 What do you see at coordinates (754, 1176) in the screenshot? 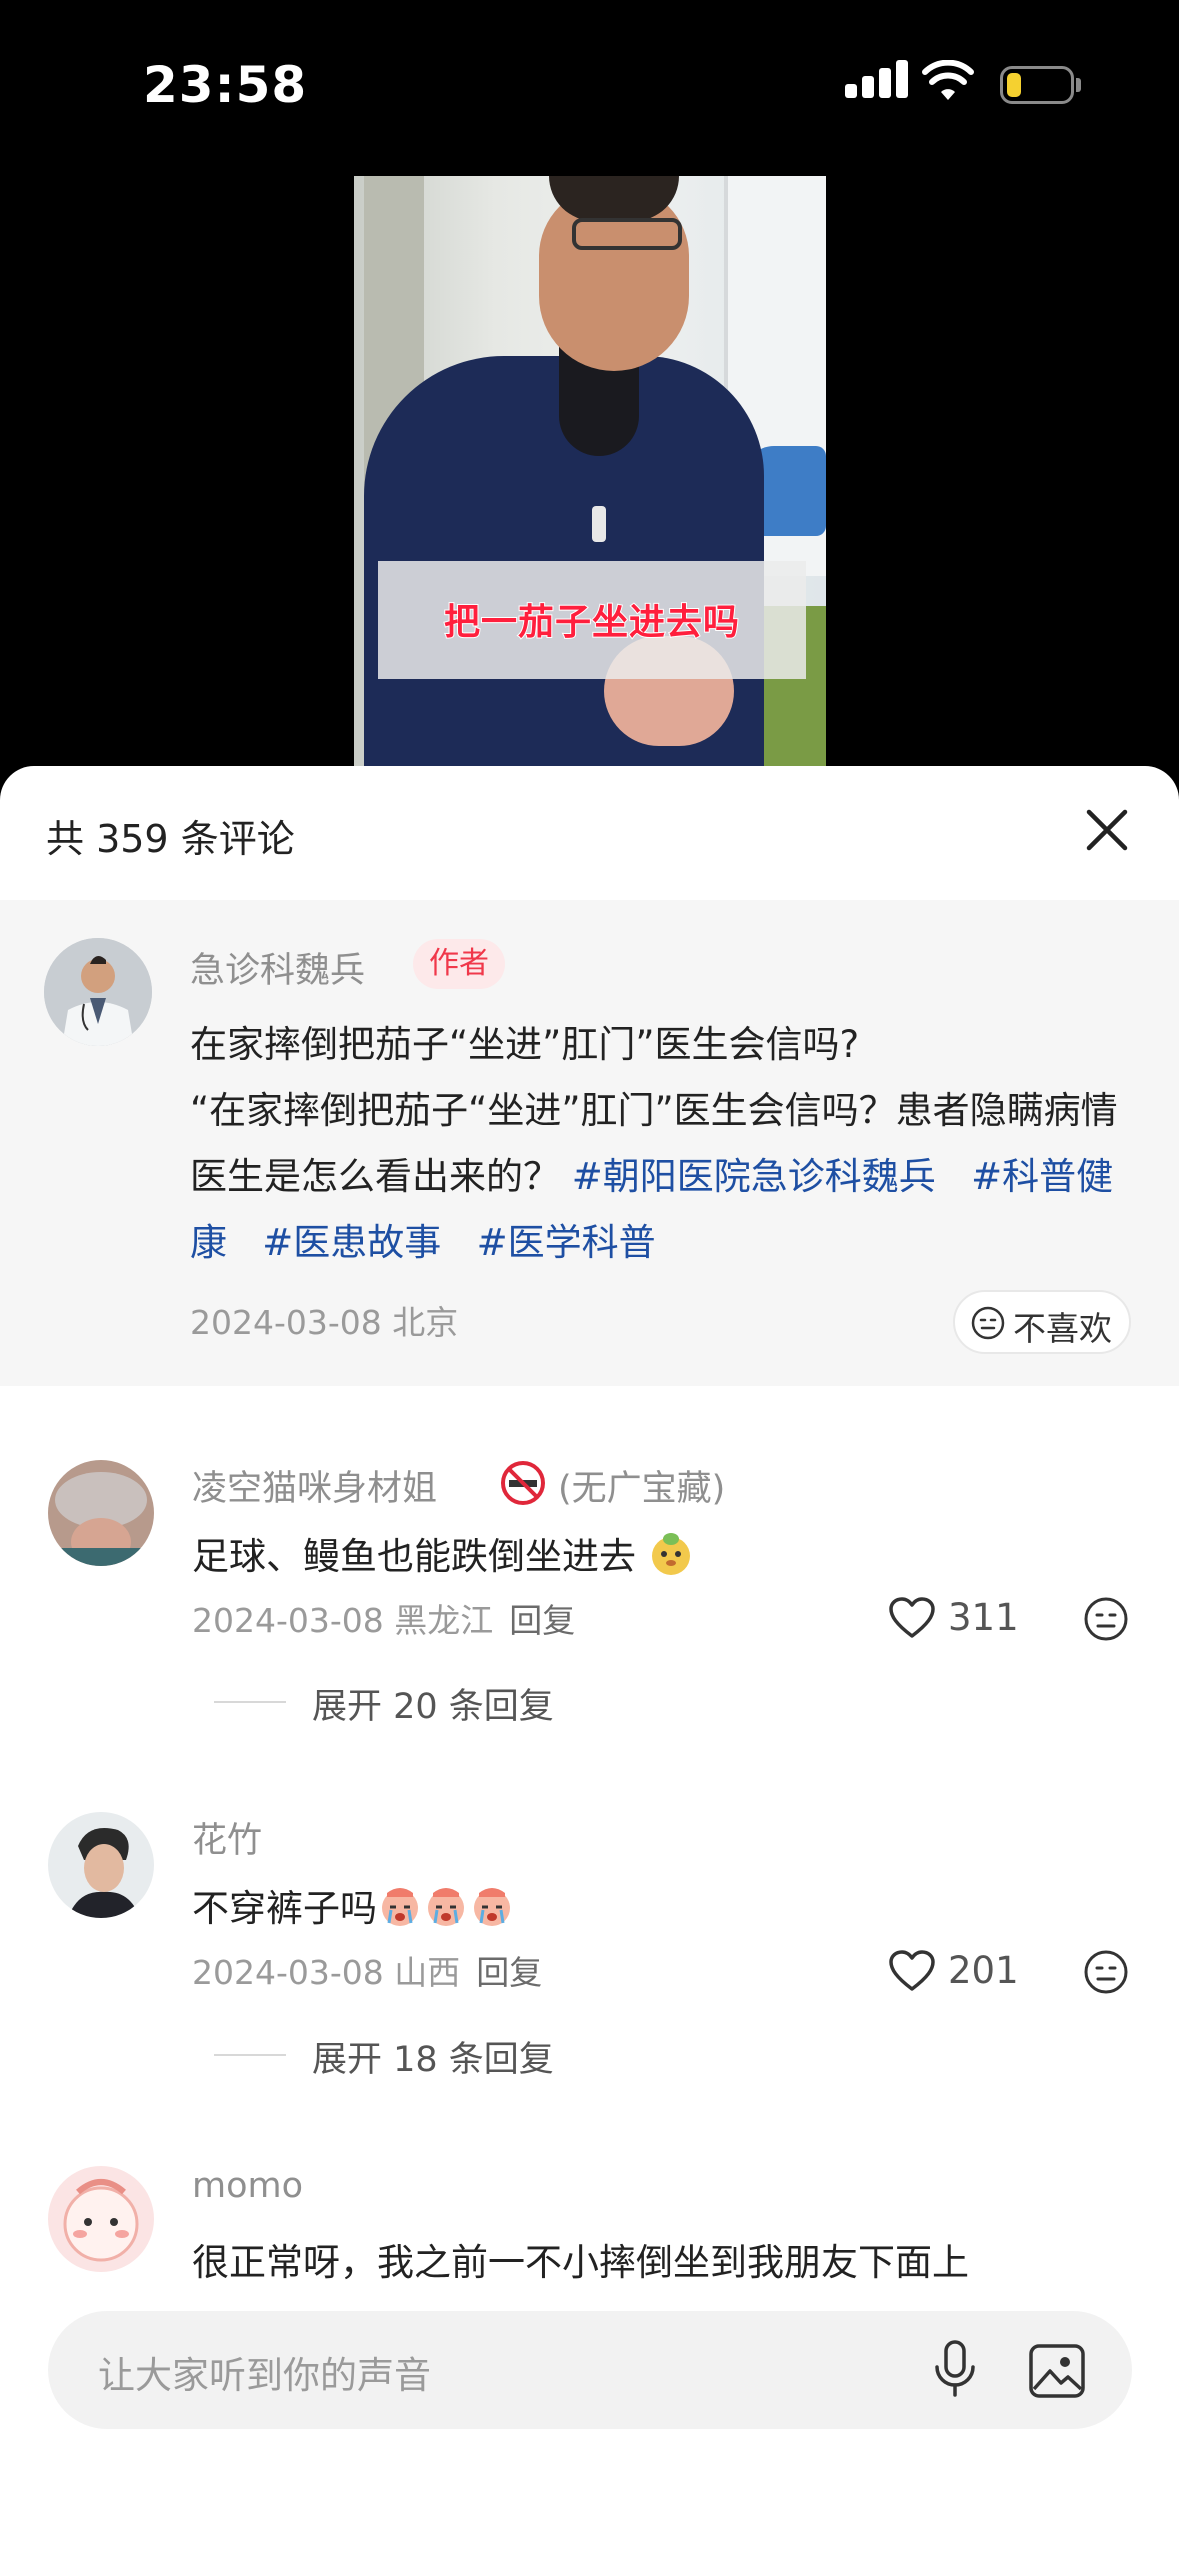
I see `hashtag-link: #朝阳医院急诊科魏兵` at bounding box center [754, 1176].